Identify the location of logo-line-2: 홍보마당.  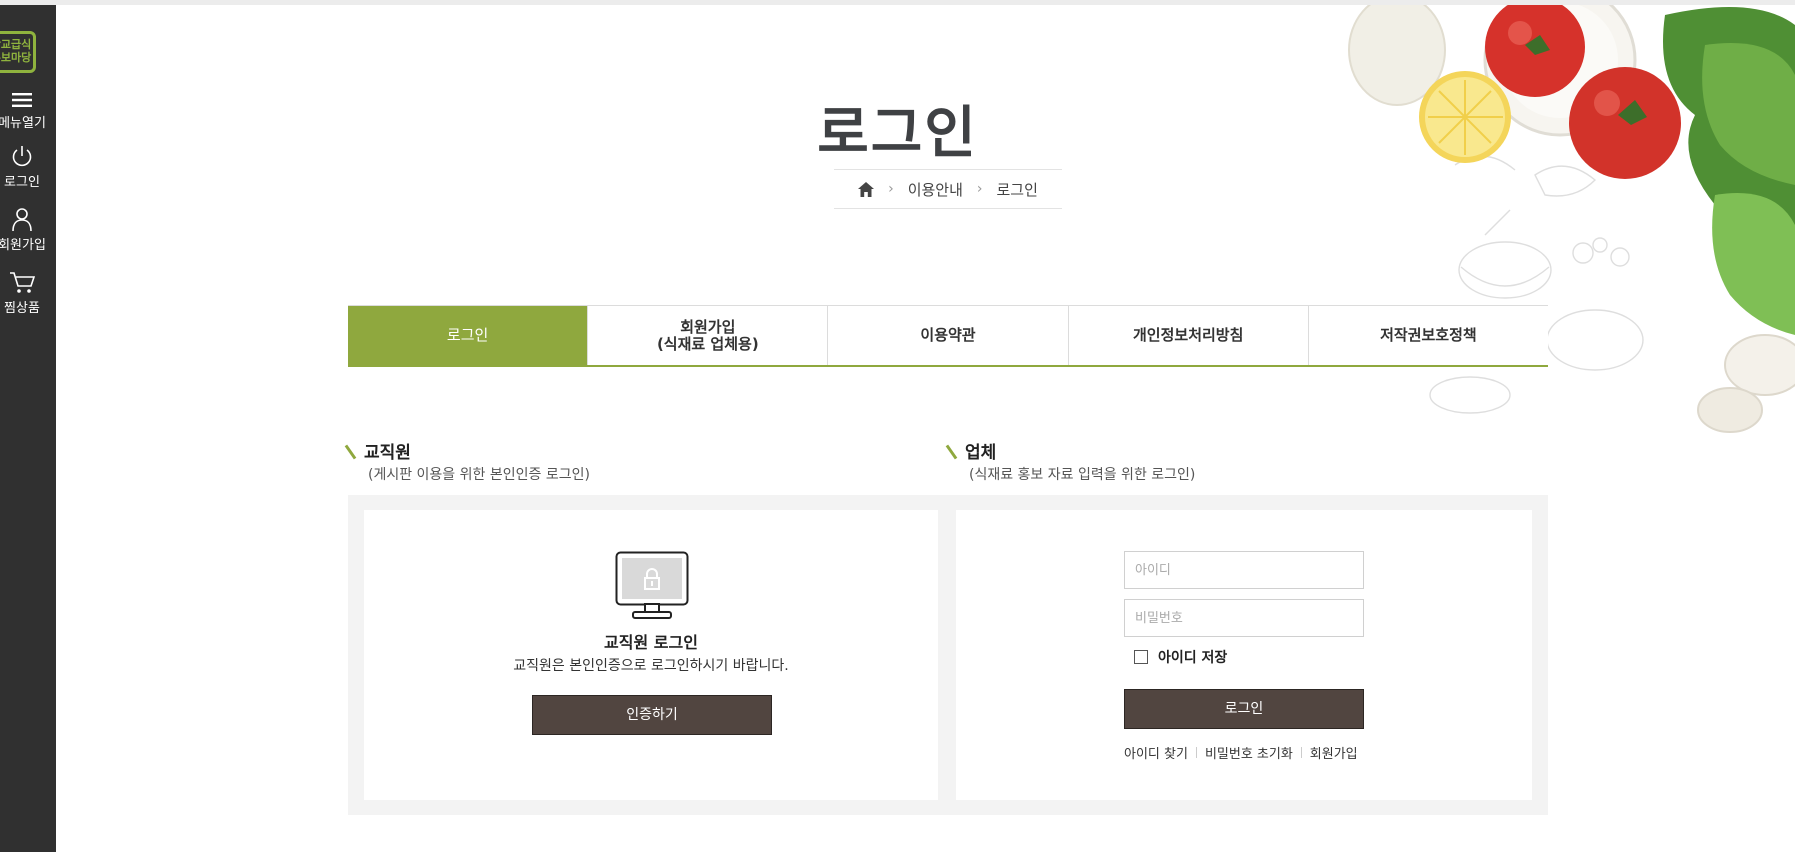
(16, 57).